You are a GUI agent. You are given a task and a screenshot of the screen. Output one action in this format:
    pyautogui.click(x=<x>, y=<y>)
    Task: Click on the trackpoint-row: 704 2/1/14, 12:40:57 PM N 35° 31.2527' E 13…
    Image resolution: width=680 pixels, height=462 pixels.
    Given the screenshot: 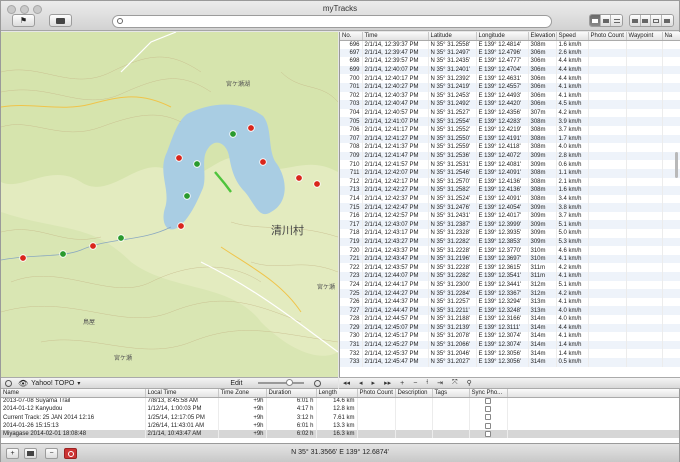 What is the action you would take?
    pyautogui.click(x=510, y=113)
    